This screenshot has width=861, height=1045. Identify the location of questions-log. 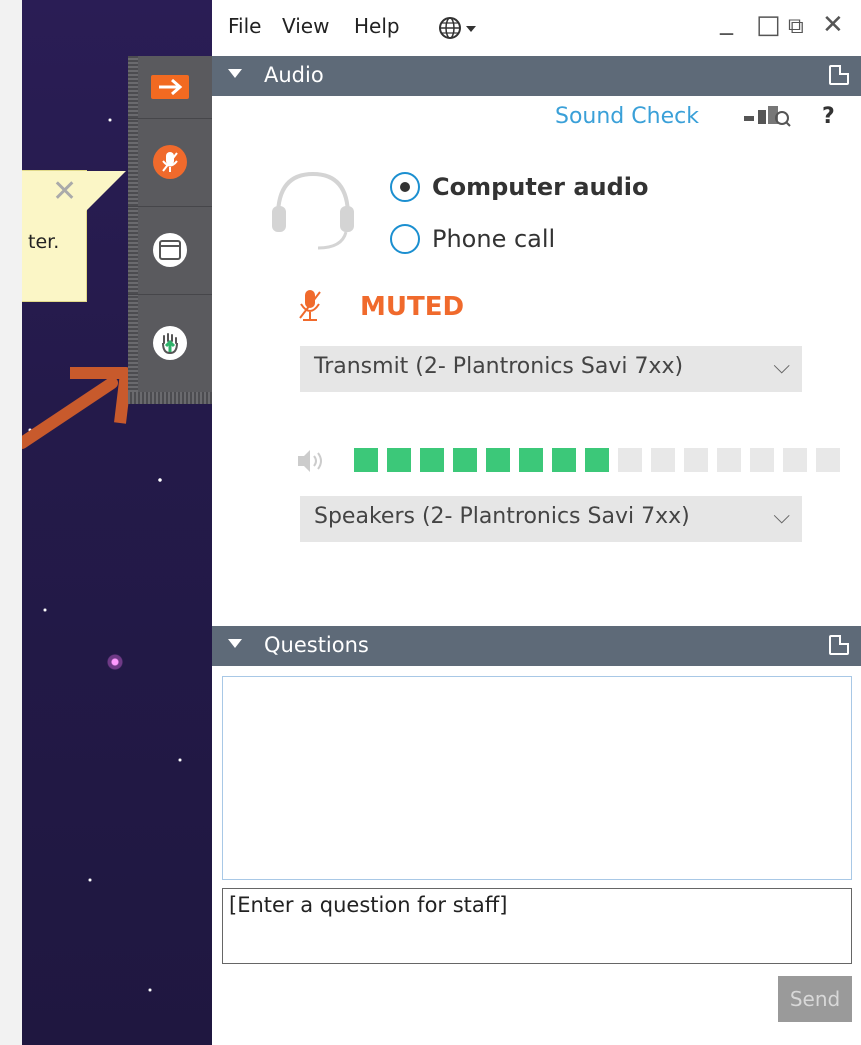
(537, 778).